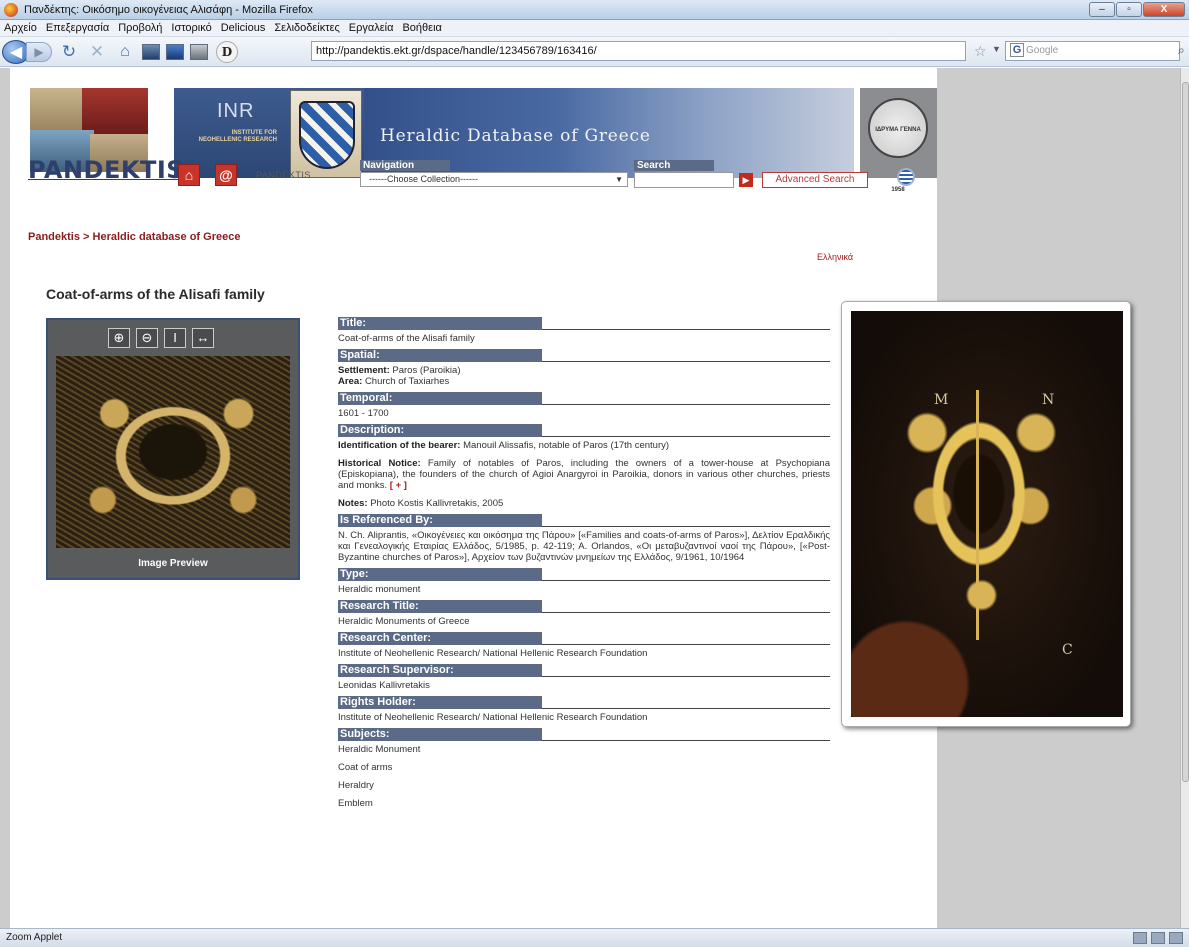 This screenshot has height=947, width=1189. I want to click on field-header-description: Description:, so click(584, 430).